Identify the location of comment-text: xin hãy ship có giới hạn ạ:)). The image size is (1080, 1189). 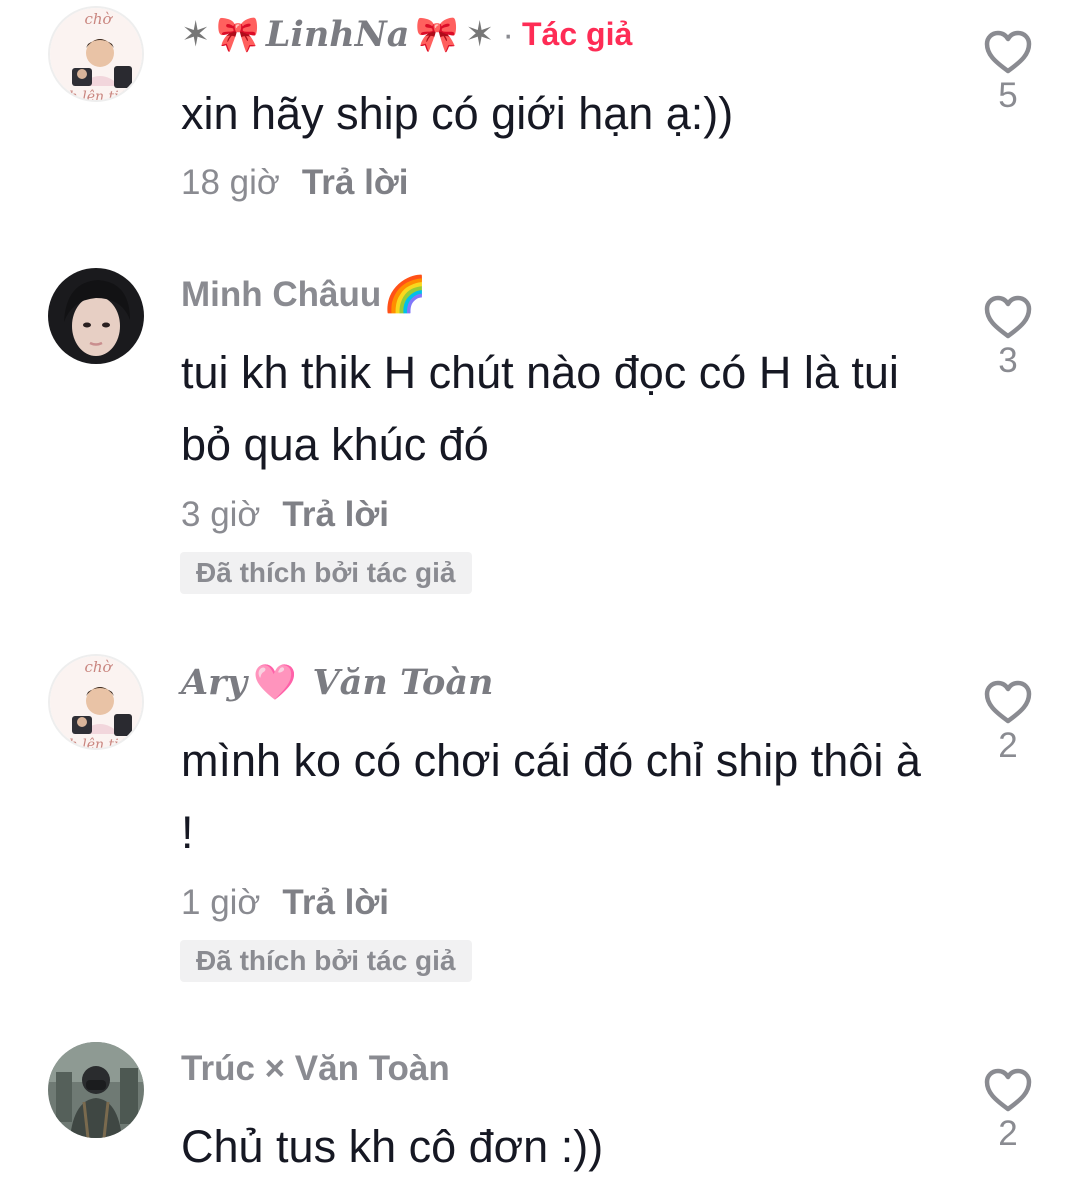
(457, 113).